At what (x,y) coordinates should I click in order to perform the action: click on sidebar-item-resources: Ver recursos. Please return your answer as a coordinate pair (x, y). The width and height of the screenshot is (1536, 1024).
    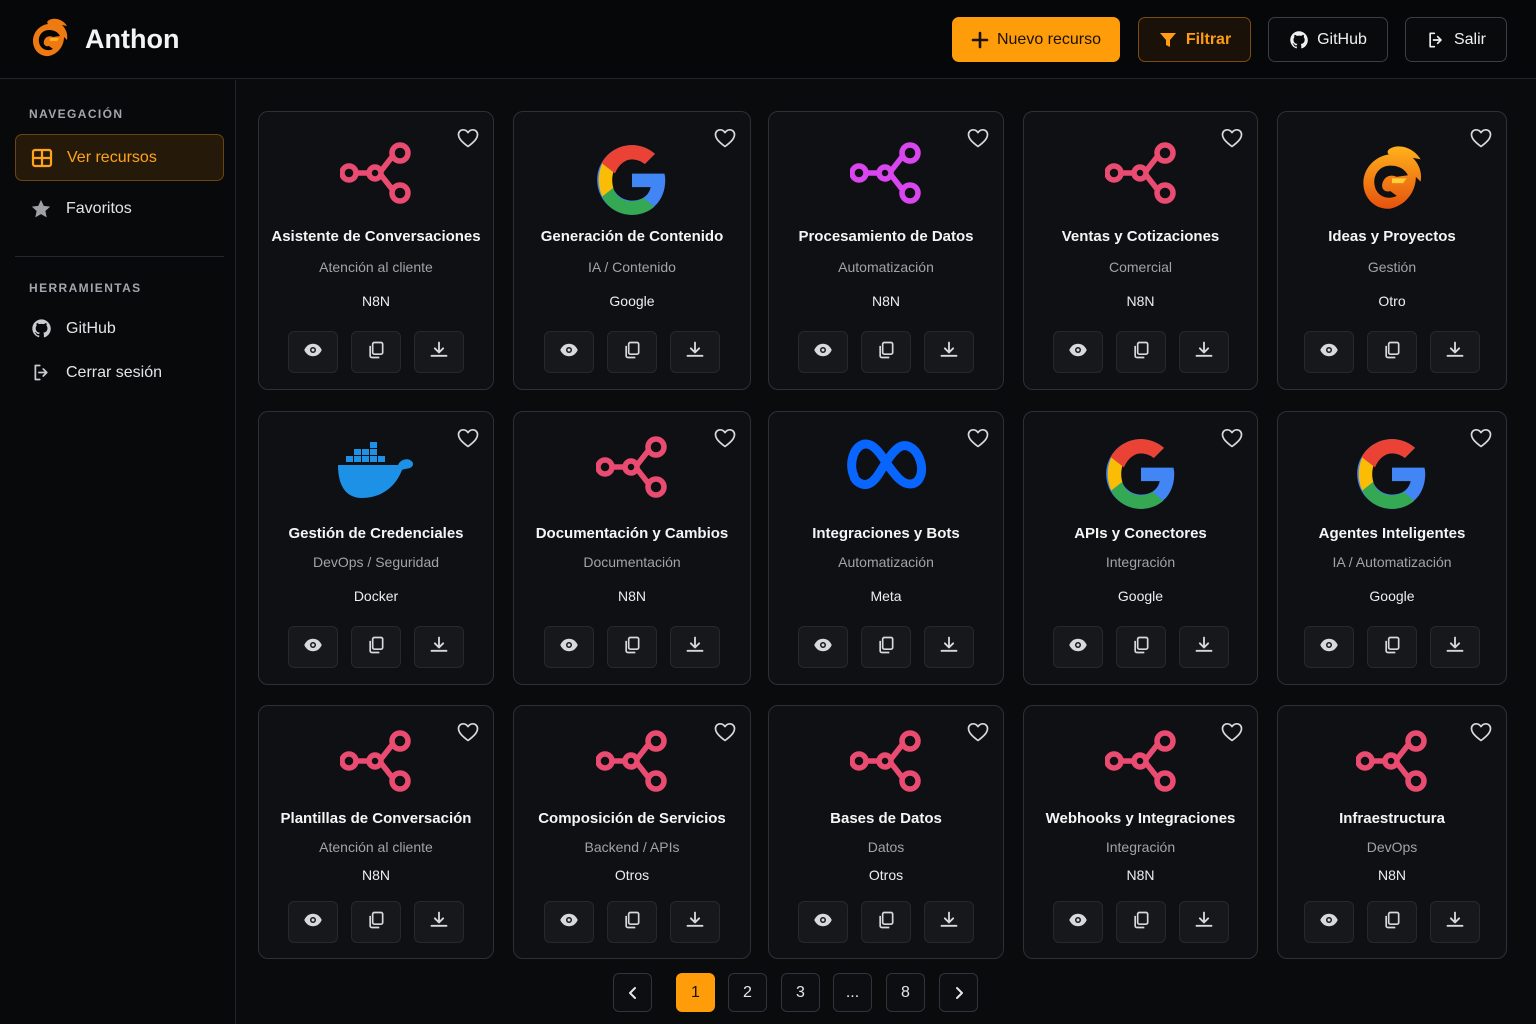
    Looking at the image, I should click on (119, 157).